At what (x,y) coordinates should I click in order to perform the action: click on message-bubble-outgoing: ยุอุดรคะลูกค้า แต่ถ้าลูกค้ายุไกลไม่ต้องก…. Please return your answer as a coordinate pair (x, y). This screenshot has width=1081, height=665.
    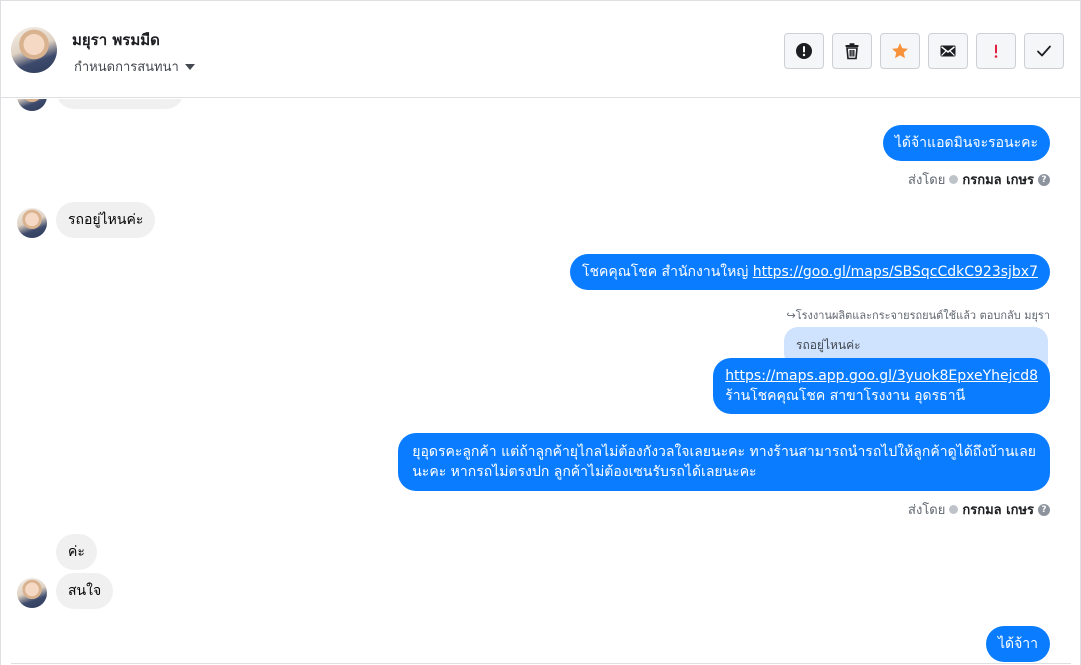
    Looking at the image, I should click on (724, 462).